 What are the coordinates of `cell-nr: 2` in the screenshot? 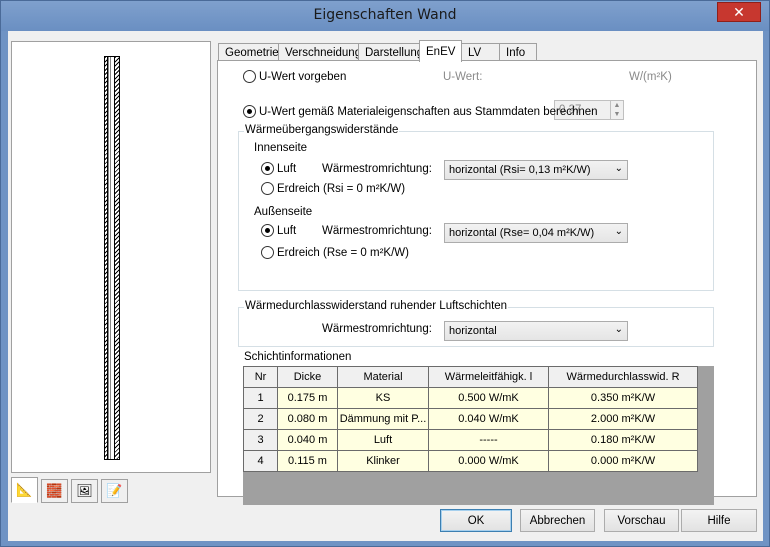 It's located at (260, 419).